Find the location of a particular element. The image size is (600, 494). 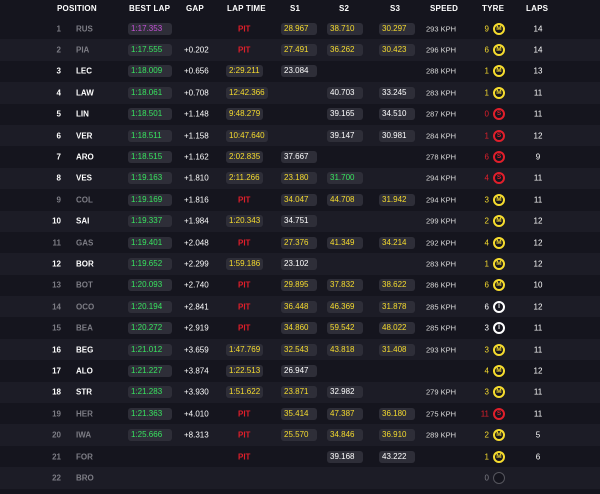

sector-2-time: 34.846 is located at coordinates (345, 435).